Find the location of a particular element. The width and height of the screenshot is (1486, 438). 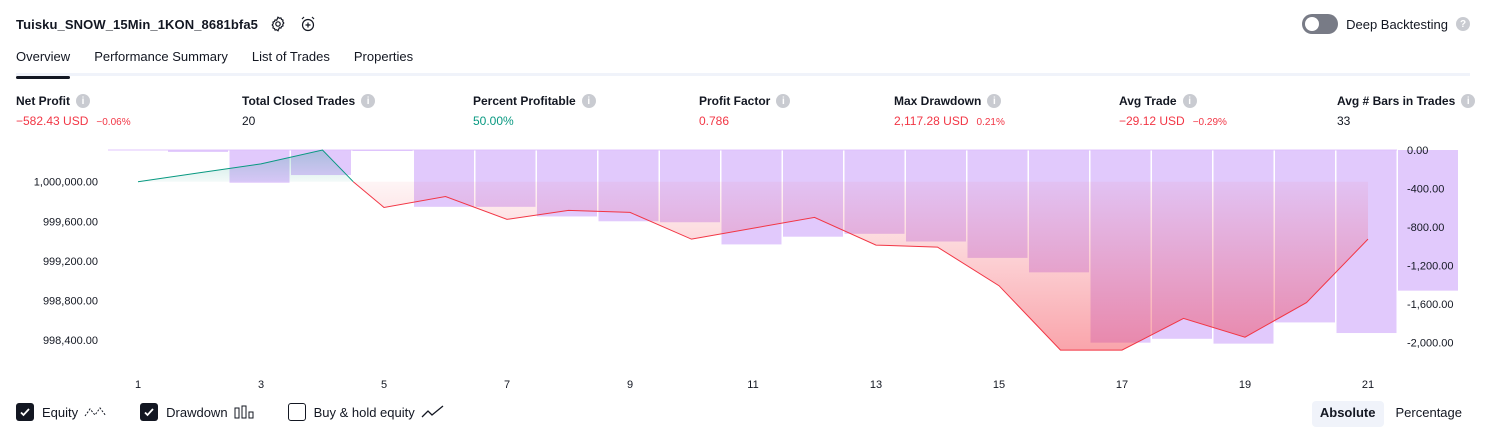

legend-drawdown: Drawdown is located at coordinates (197, 412).